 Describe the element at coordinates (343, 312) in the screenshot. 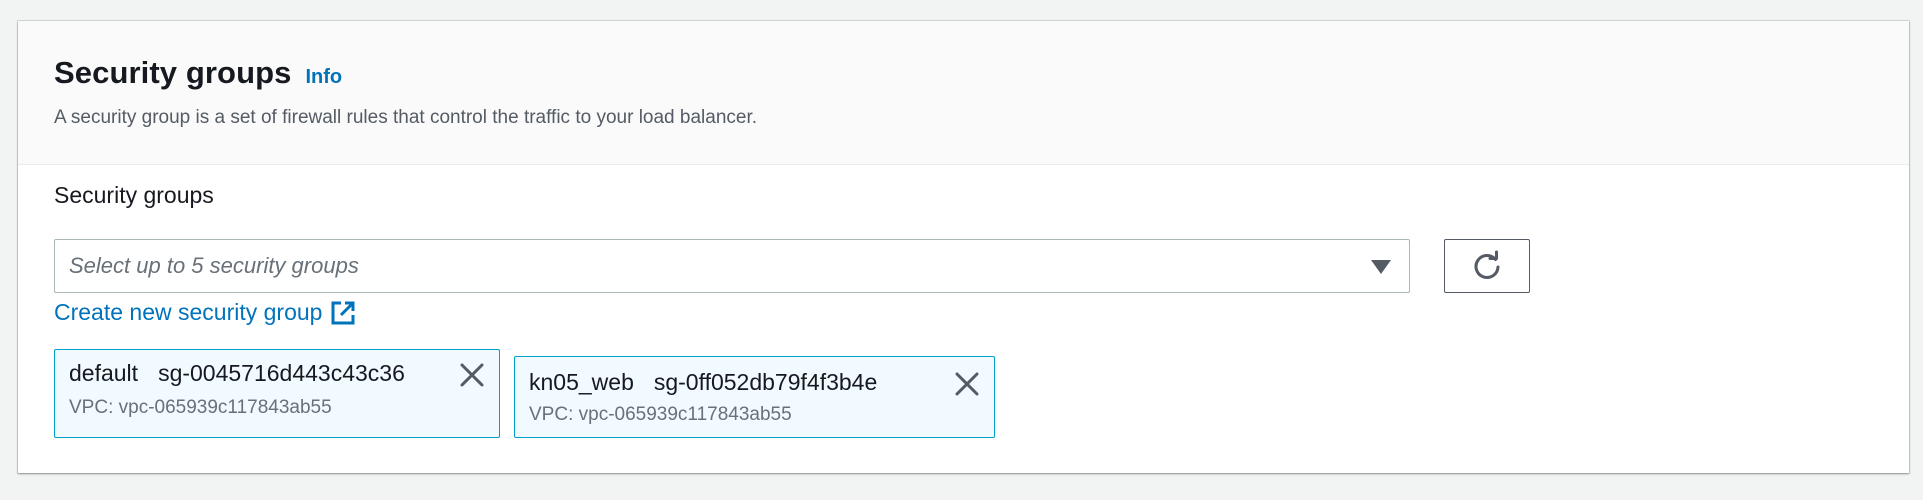

I see `external-link-icon` at that location.